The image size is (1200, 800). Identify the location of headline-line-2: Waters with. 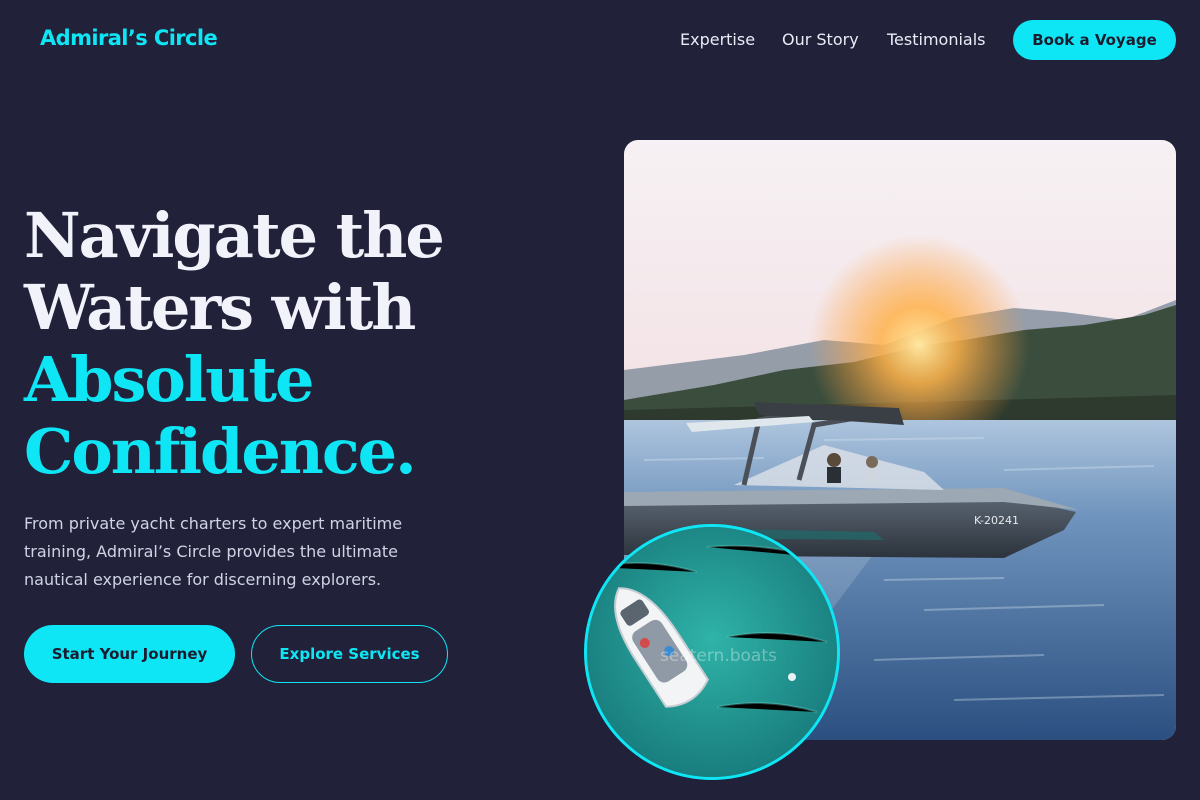
(220, 307).